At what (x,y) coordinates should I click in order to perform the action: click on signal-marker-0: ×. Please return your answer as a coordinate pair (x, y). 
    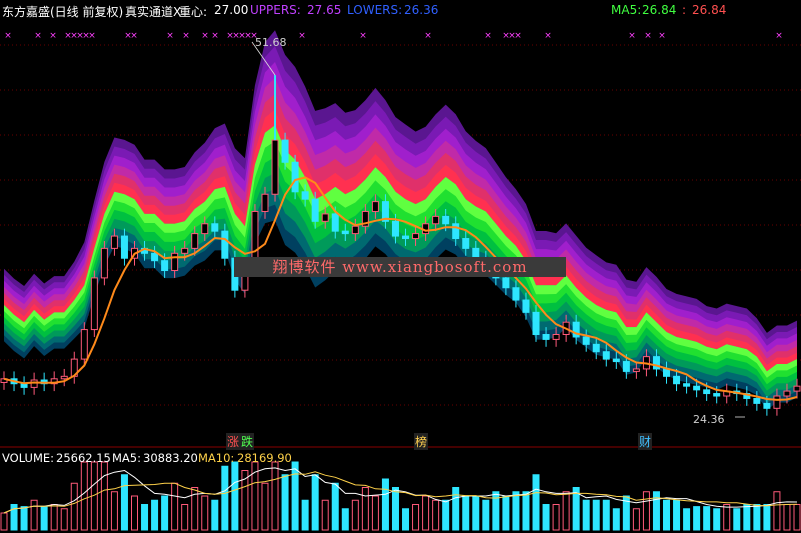
    Looking at the image, I should click on (8, 36).